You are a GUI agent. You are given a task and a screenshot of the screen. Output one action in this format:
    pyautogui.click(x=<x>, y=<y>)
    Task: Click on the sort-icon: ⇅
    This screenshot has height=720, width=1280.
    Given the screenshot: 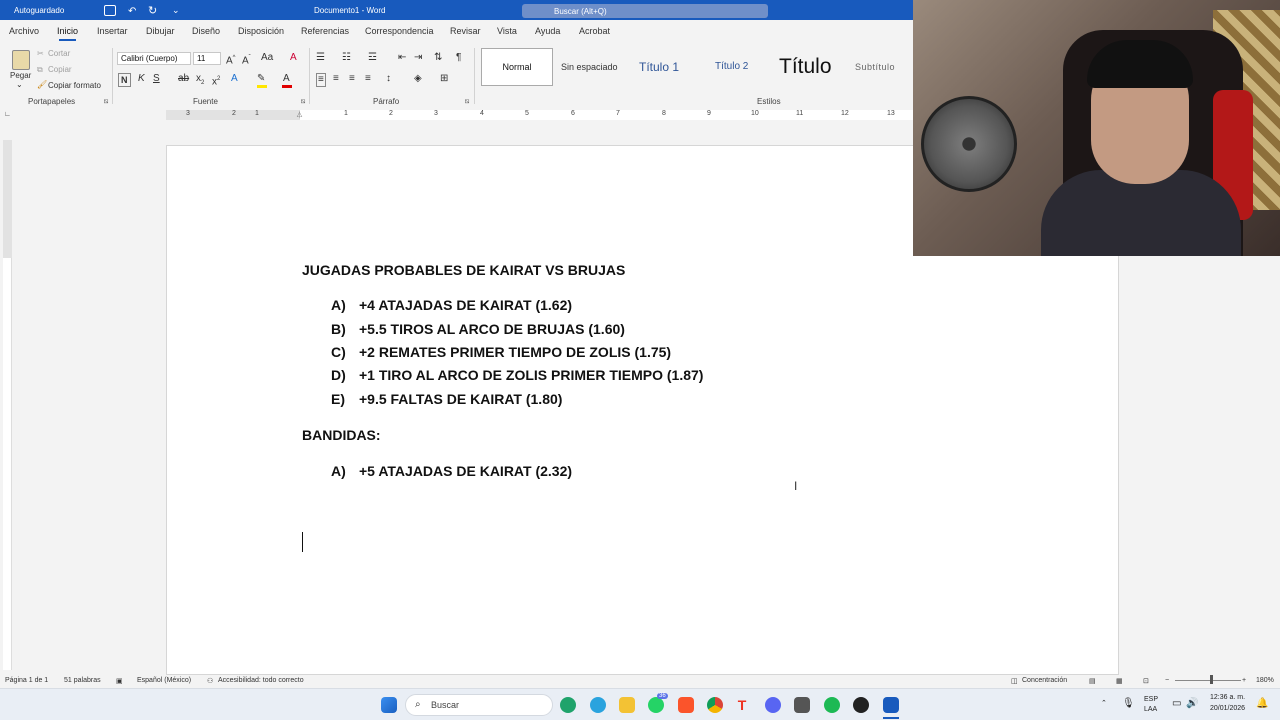 What is the action you would take?
    pyautogui.click(x=438, y=58)
    